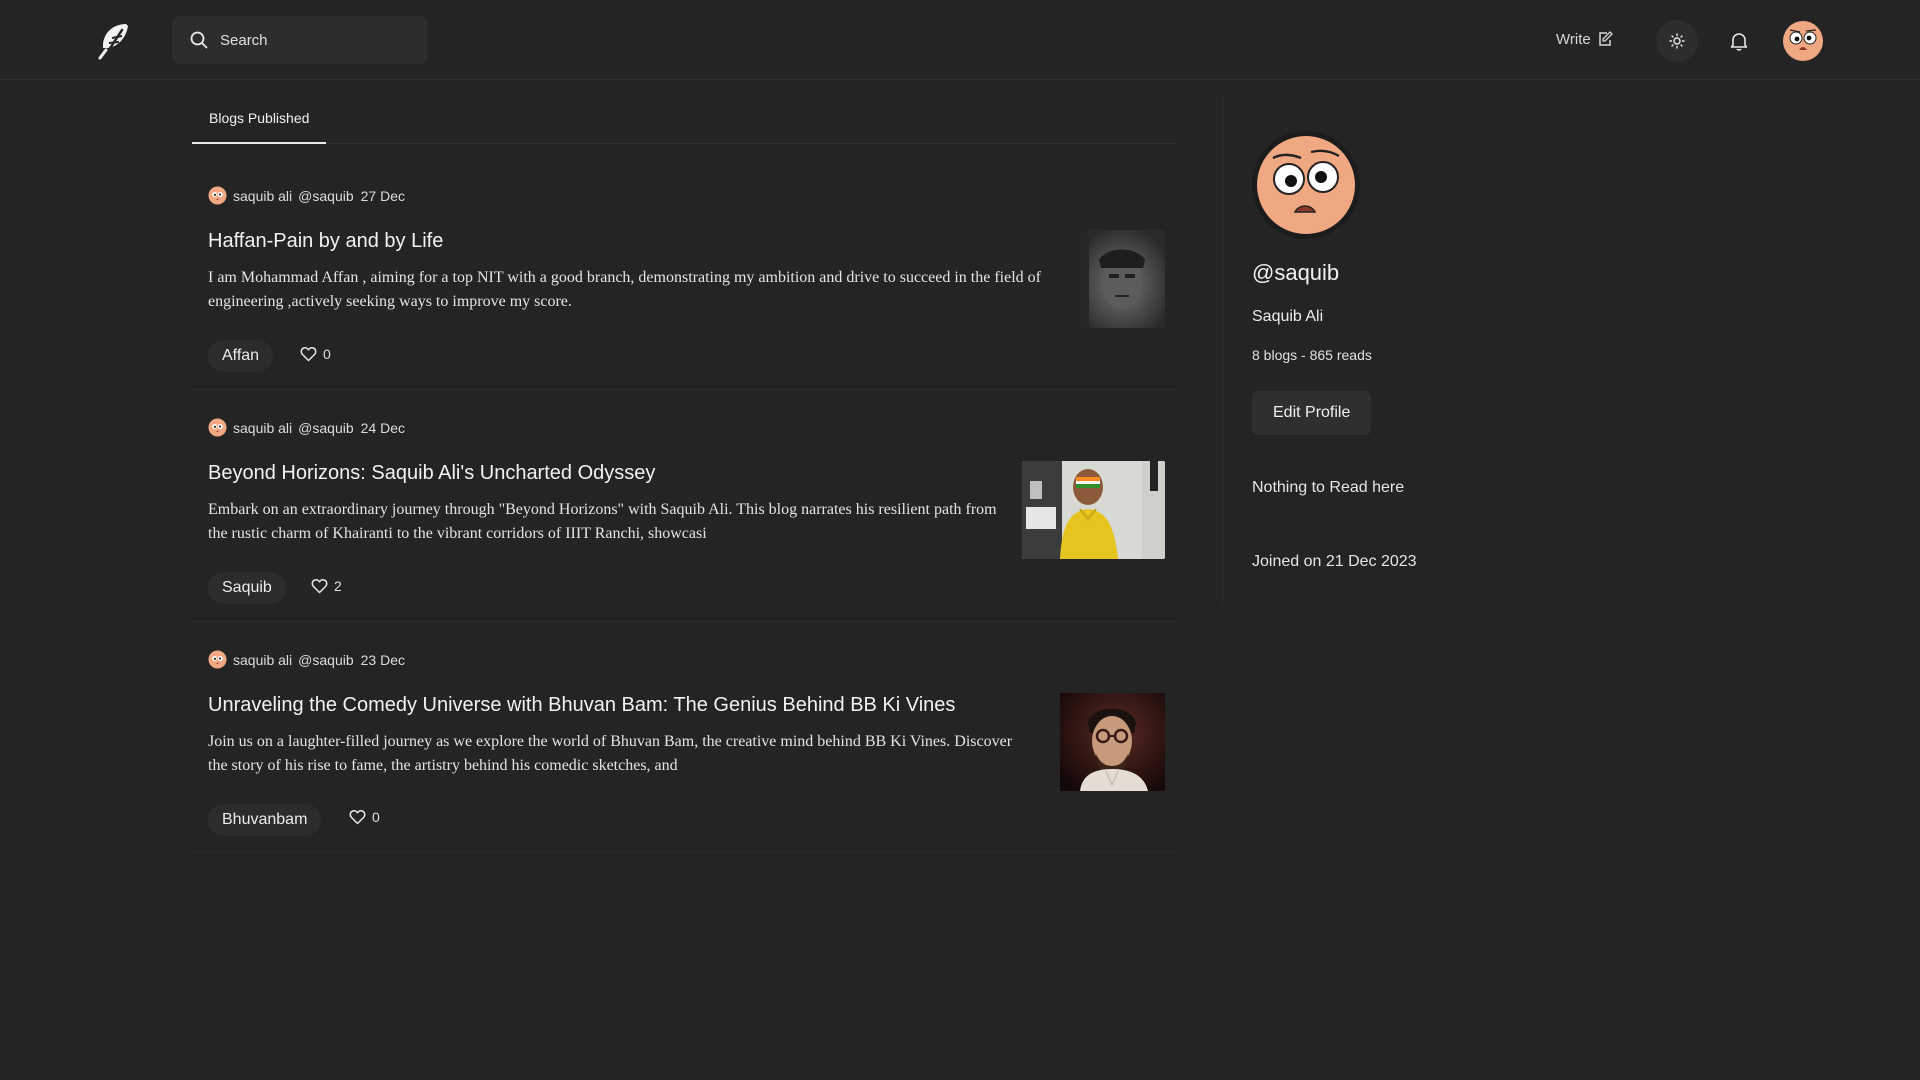 The image size is (1920, 1080). I want to click on empty-reading-message: Nothing to Read here, so click(1328, 487).